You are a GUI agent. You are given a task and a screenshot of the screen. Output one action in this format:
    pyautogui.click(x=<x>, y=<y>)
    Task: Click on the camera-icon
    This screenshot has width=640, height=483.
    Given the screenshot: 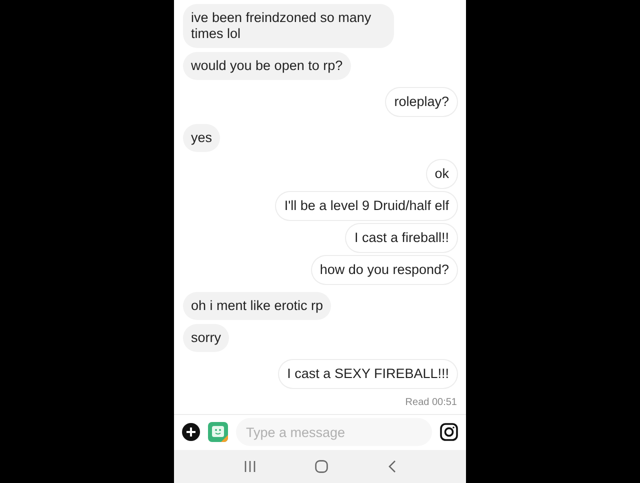 What is the action you would take?
    pyautogui.click(x=449, y=432)
    